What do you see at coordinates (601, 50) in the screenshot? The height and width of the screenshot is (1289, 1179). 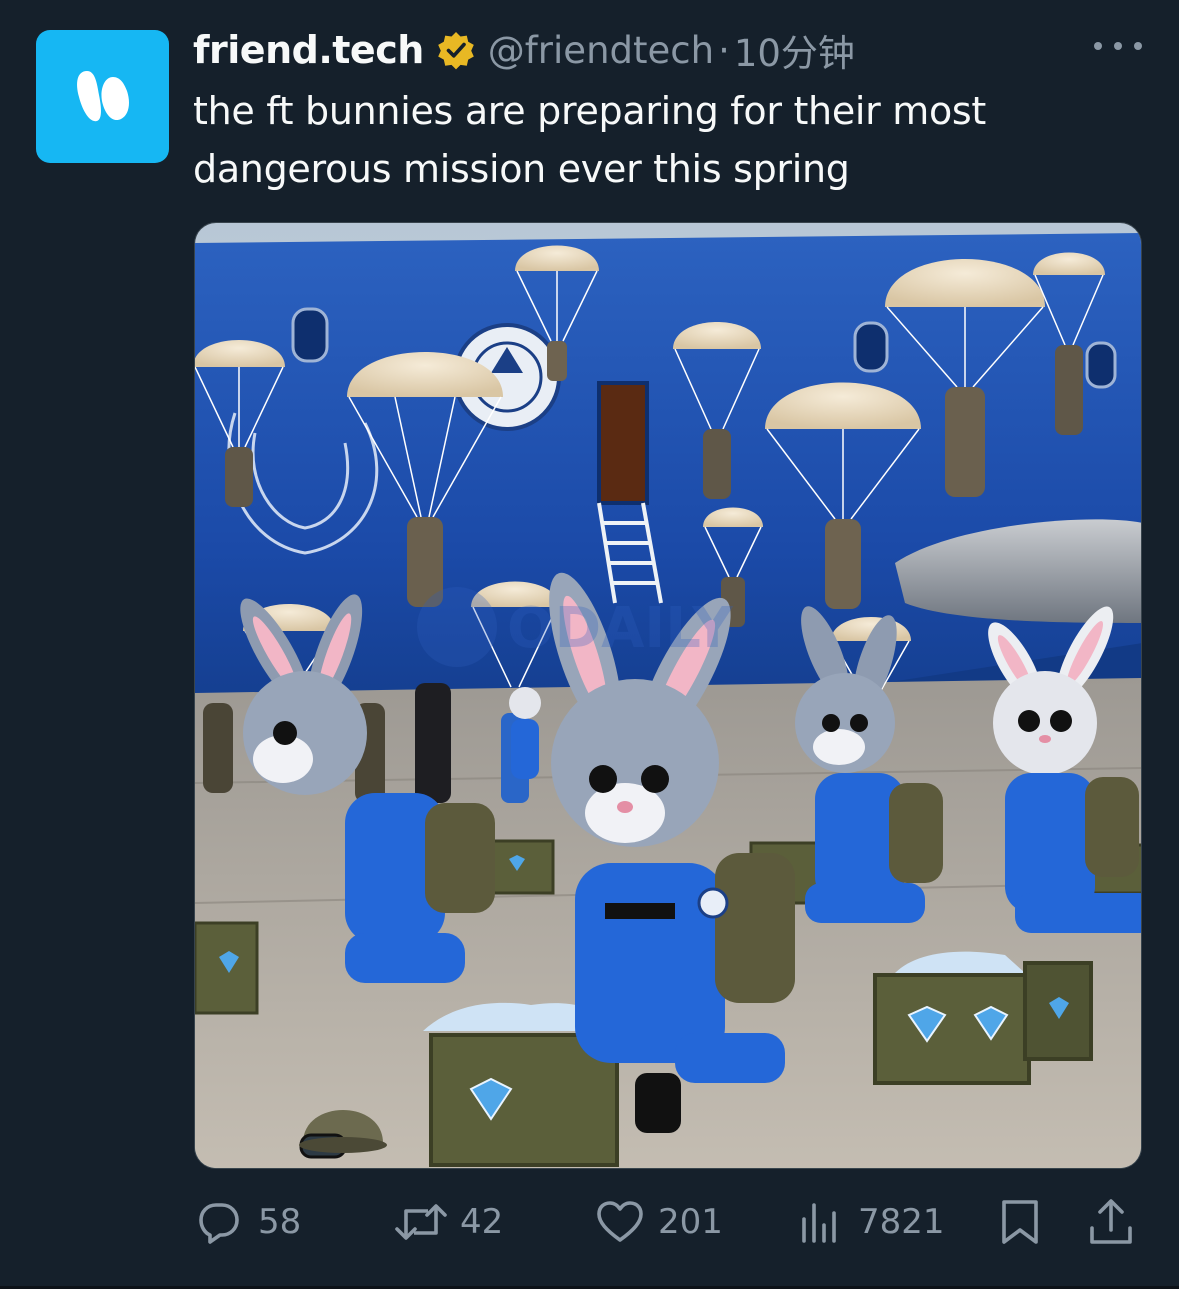 I see `author-handle: @friendtech` at bounding box center [601, 50].